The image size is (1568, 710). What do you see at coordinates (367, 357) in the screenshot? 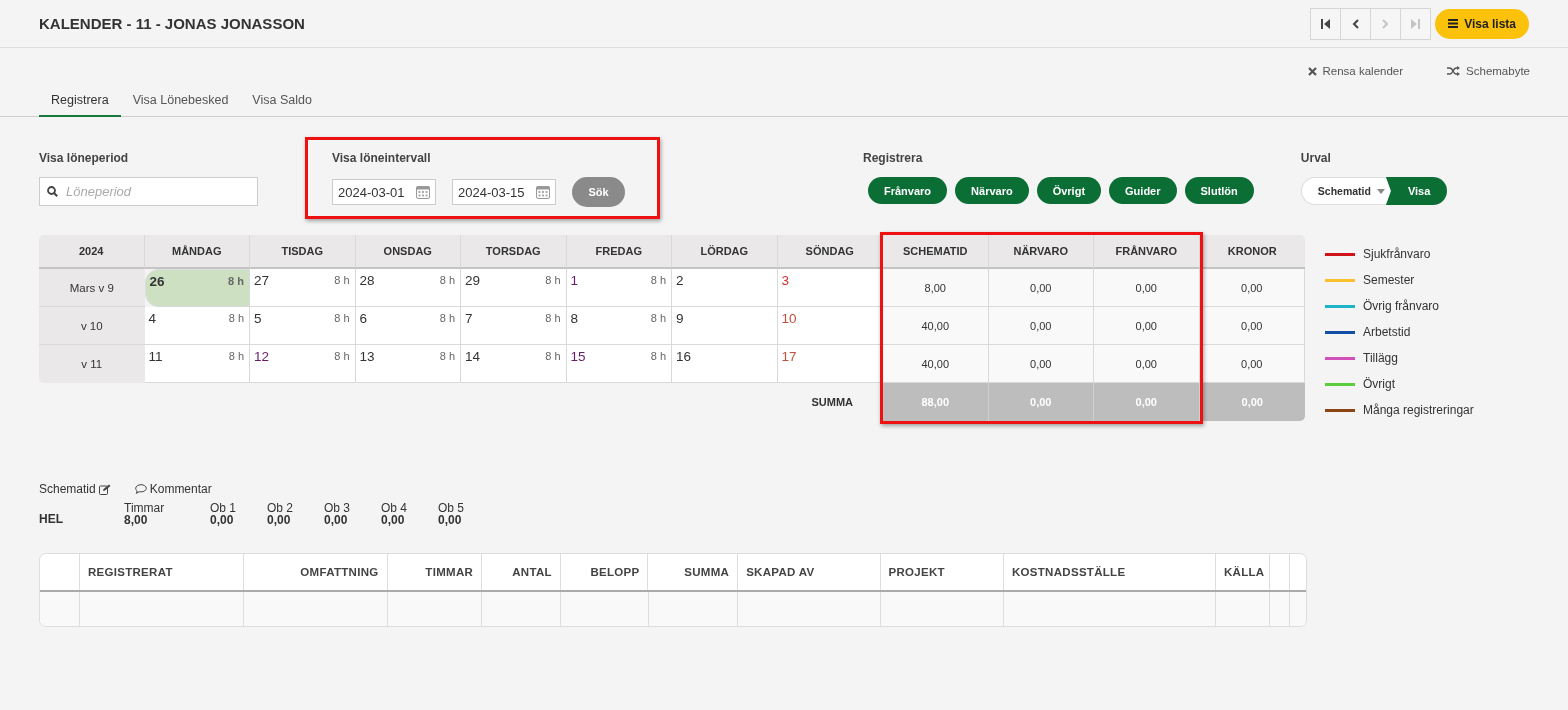
I see `day-number: 13` at bounding box center [367, 357].